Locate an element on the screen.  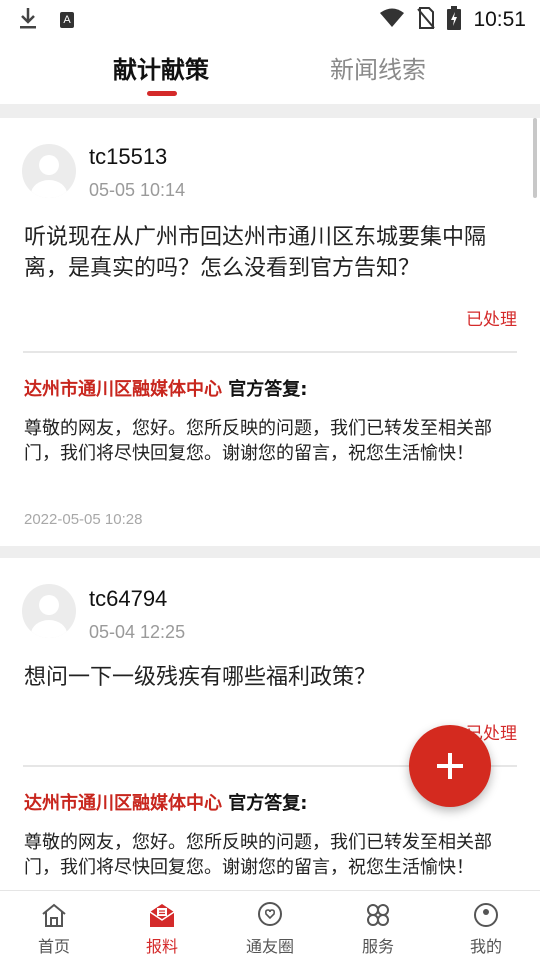
nav-home: 首页 is located at coordinates (54, 926).